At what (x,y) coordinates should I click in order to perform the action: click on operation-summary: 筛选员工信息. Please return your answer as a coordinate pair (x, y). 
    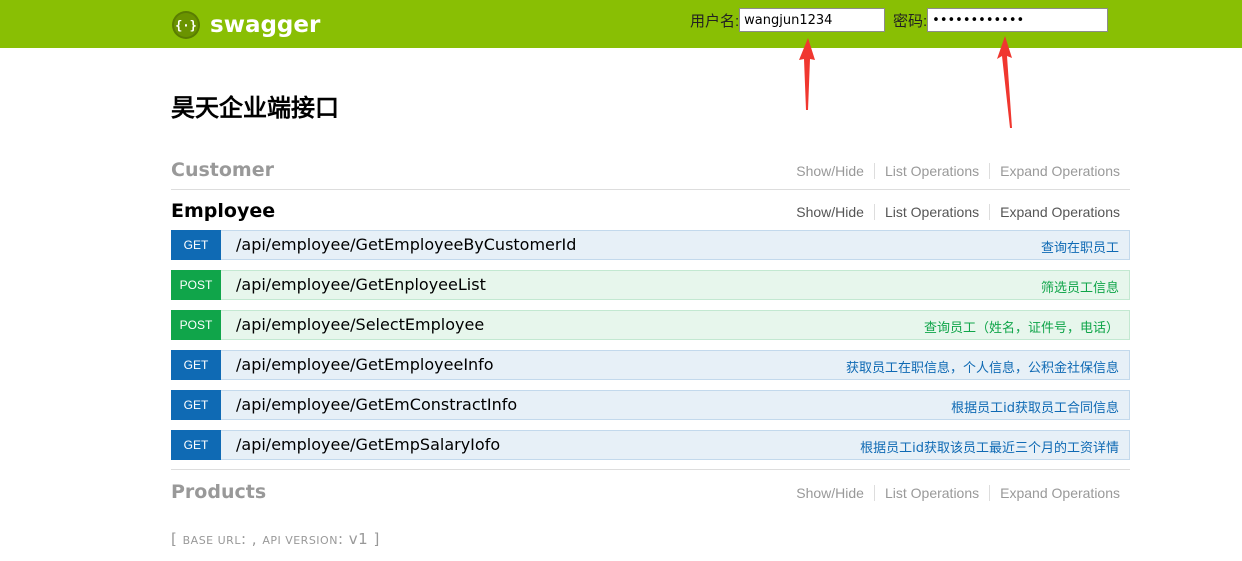
    Looking at the image, I should click on (1080, 286).